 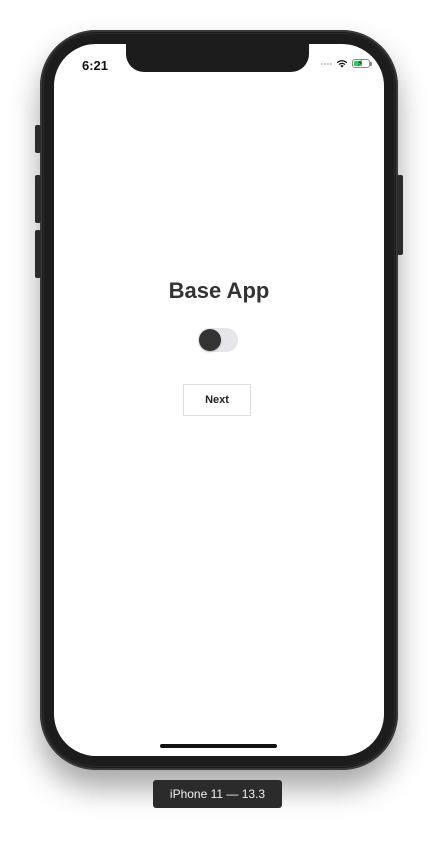 I want to click on toggle-switch, so click(x=218, y=340).